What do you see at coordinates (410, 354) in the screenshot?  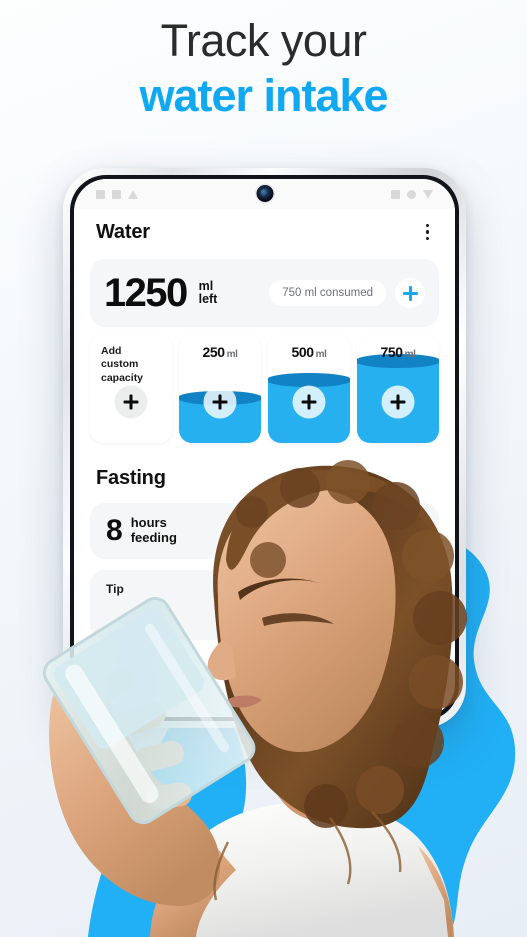 I see `tile-750ml-unit: ml` at bounding box center [410, 354].